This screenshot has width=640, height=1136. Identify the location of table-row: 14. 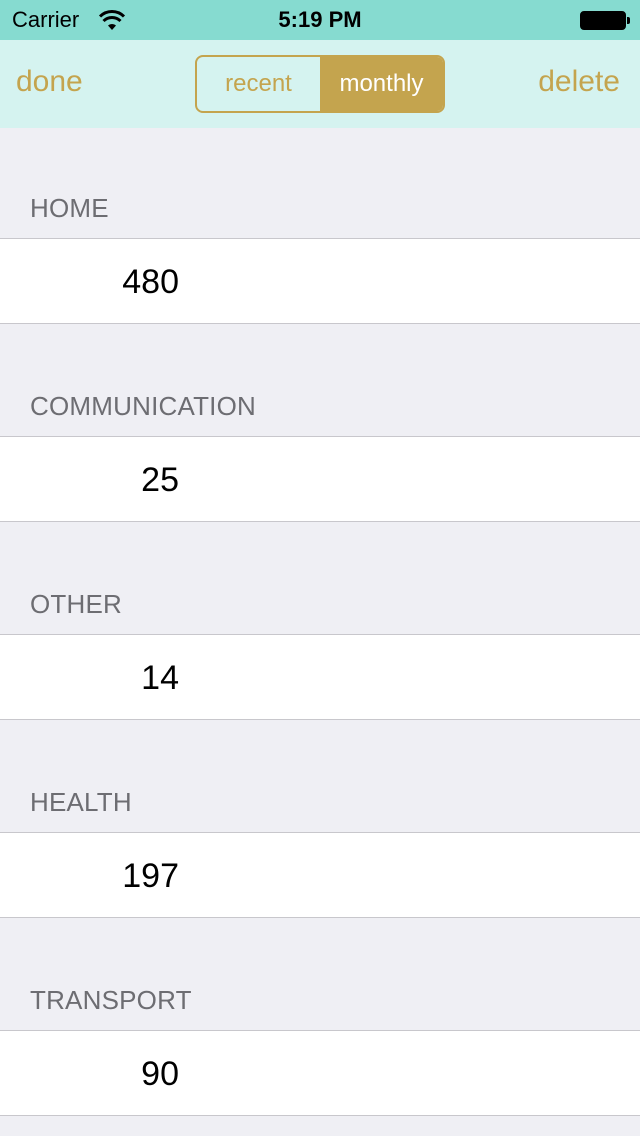
(320, 677).